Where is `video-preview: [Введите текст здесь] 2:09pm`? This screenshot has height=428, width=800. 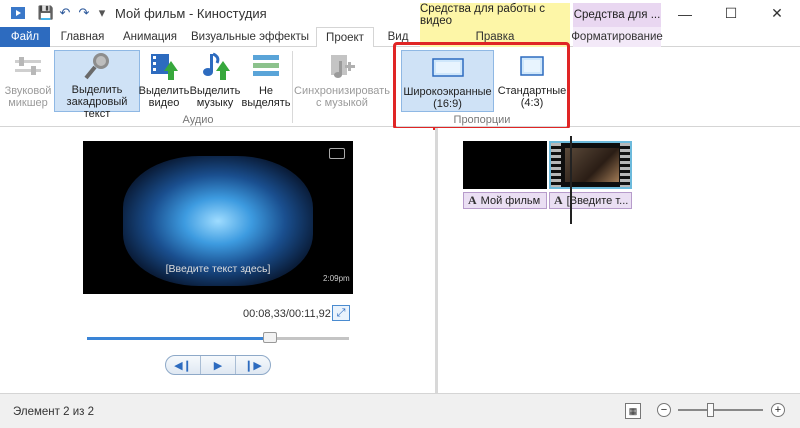
video-preview: [Введите текст здесь] 2:09pm is located at coordinates (218, 217).